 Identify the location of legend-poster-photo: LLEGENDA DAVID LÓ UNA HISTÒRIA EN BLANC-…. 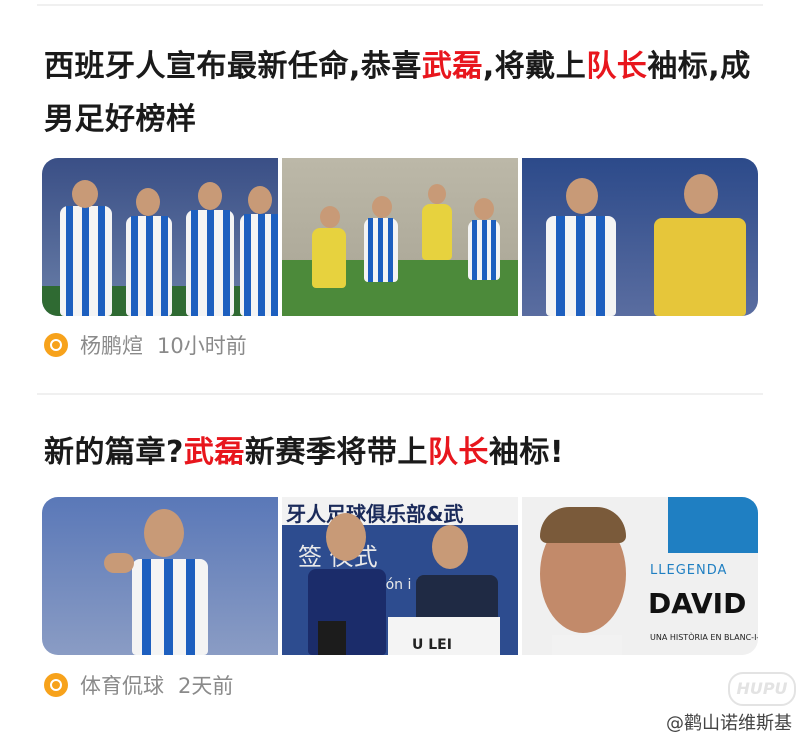
(640, 576).